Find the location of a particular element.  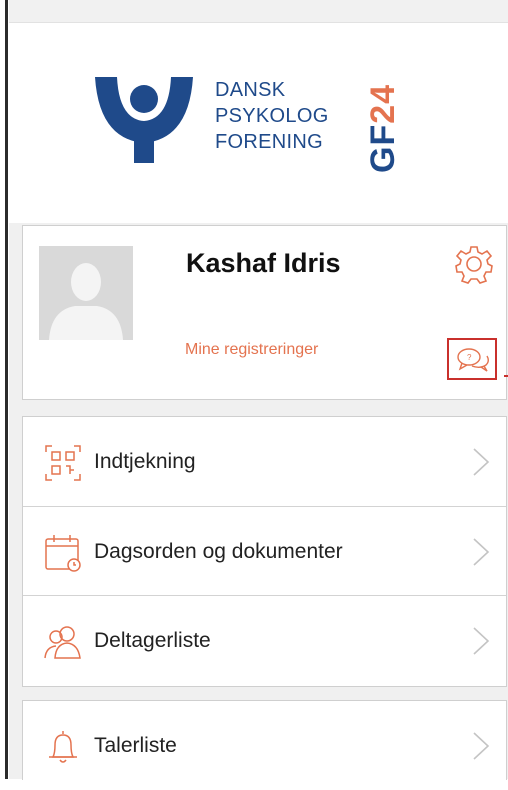

chat-button: ? is located at coordinates (472, 359).